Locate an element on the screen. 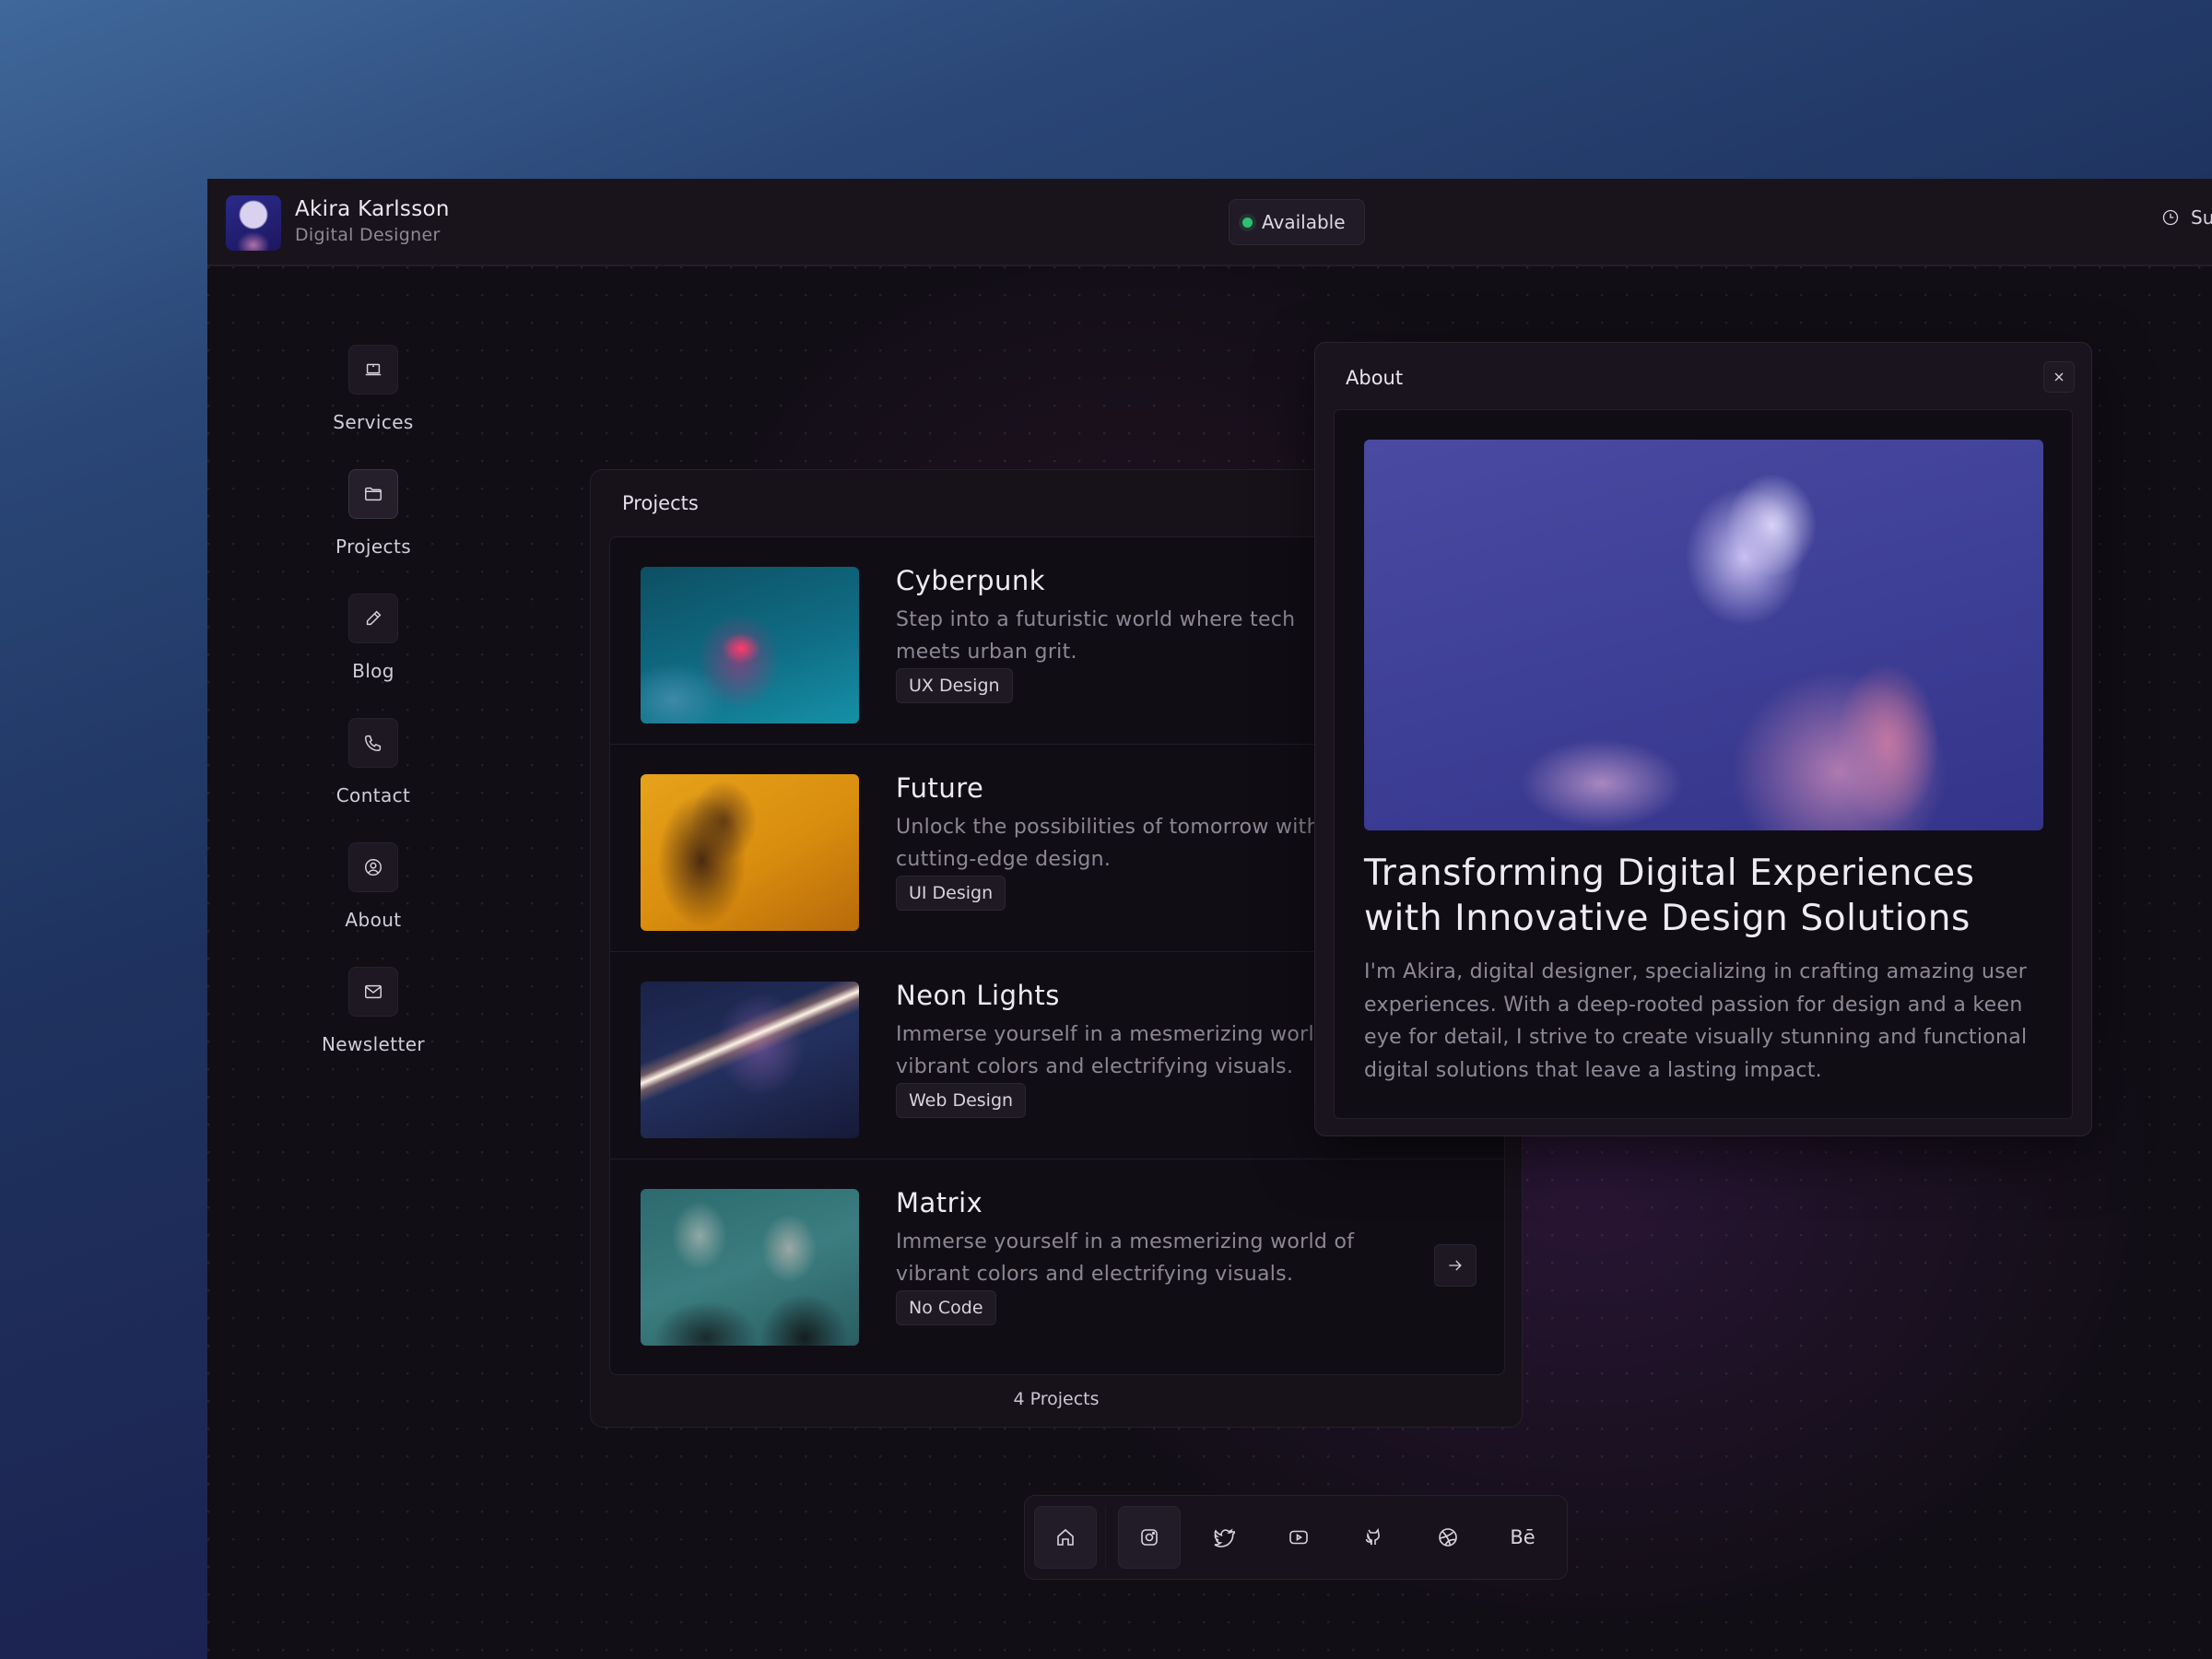 This screenshot has width=2212, height=1659. sidebar-item-label: About is located at coordinates (373, 920).